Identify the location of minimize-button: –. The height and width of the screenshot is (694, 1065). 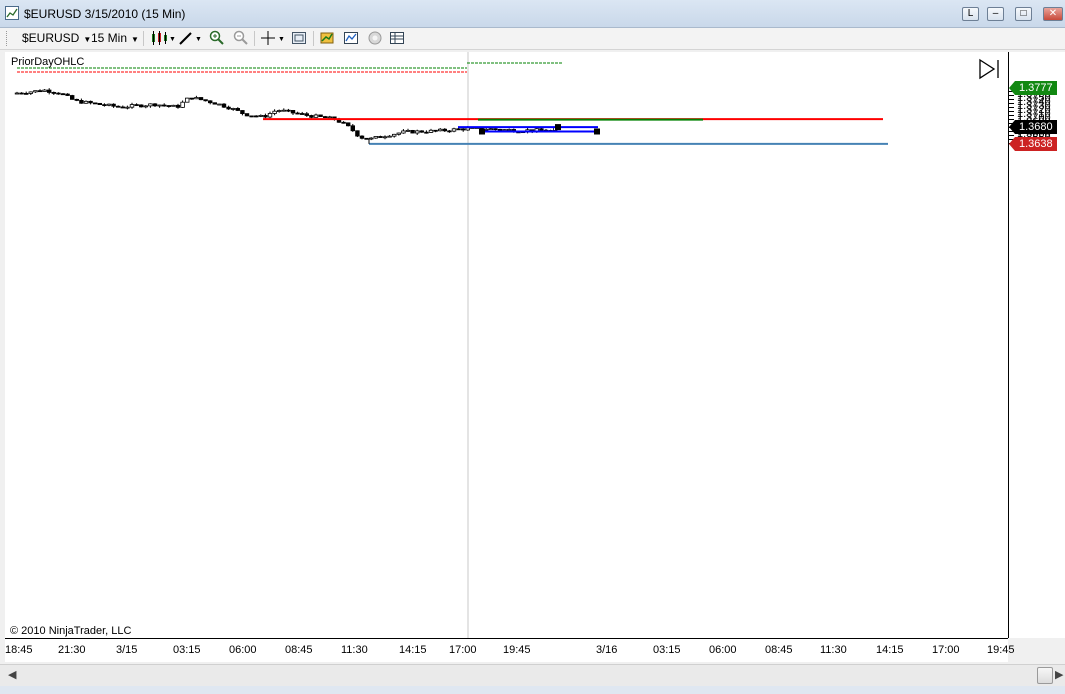
(995, 14).